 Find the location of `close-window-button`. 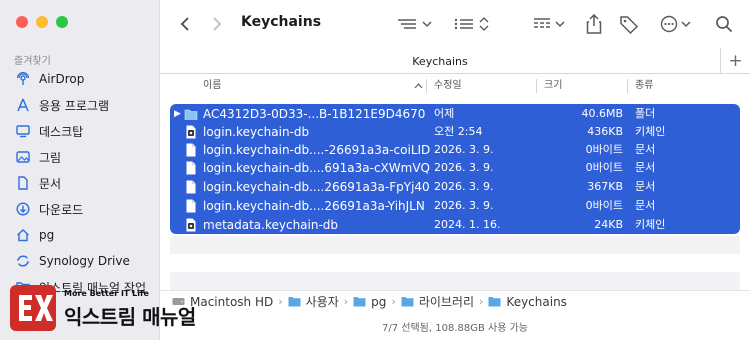

close-window-button is located at coordinates (22, 22).